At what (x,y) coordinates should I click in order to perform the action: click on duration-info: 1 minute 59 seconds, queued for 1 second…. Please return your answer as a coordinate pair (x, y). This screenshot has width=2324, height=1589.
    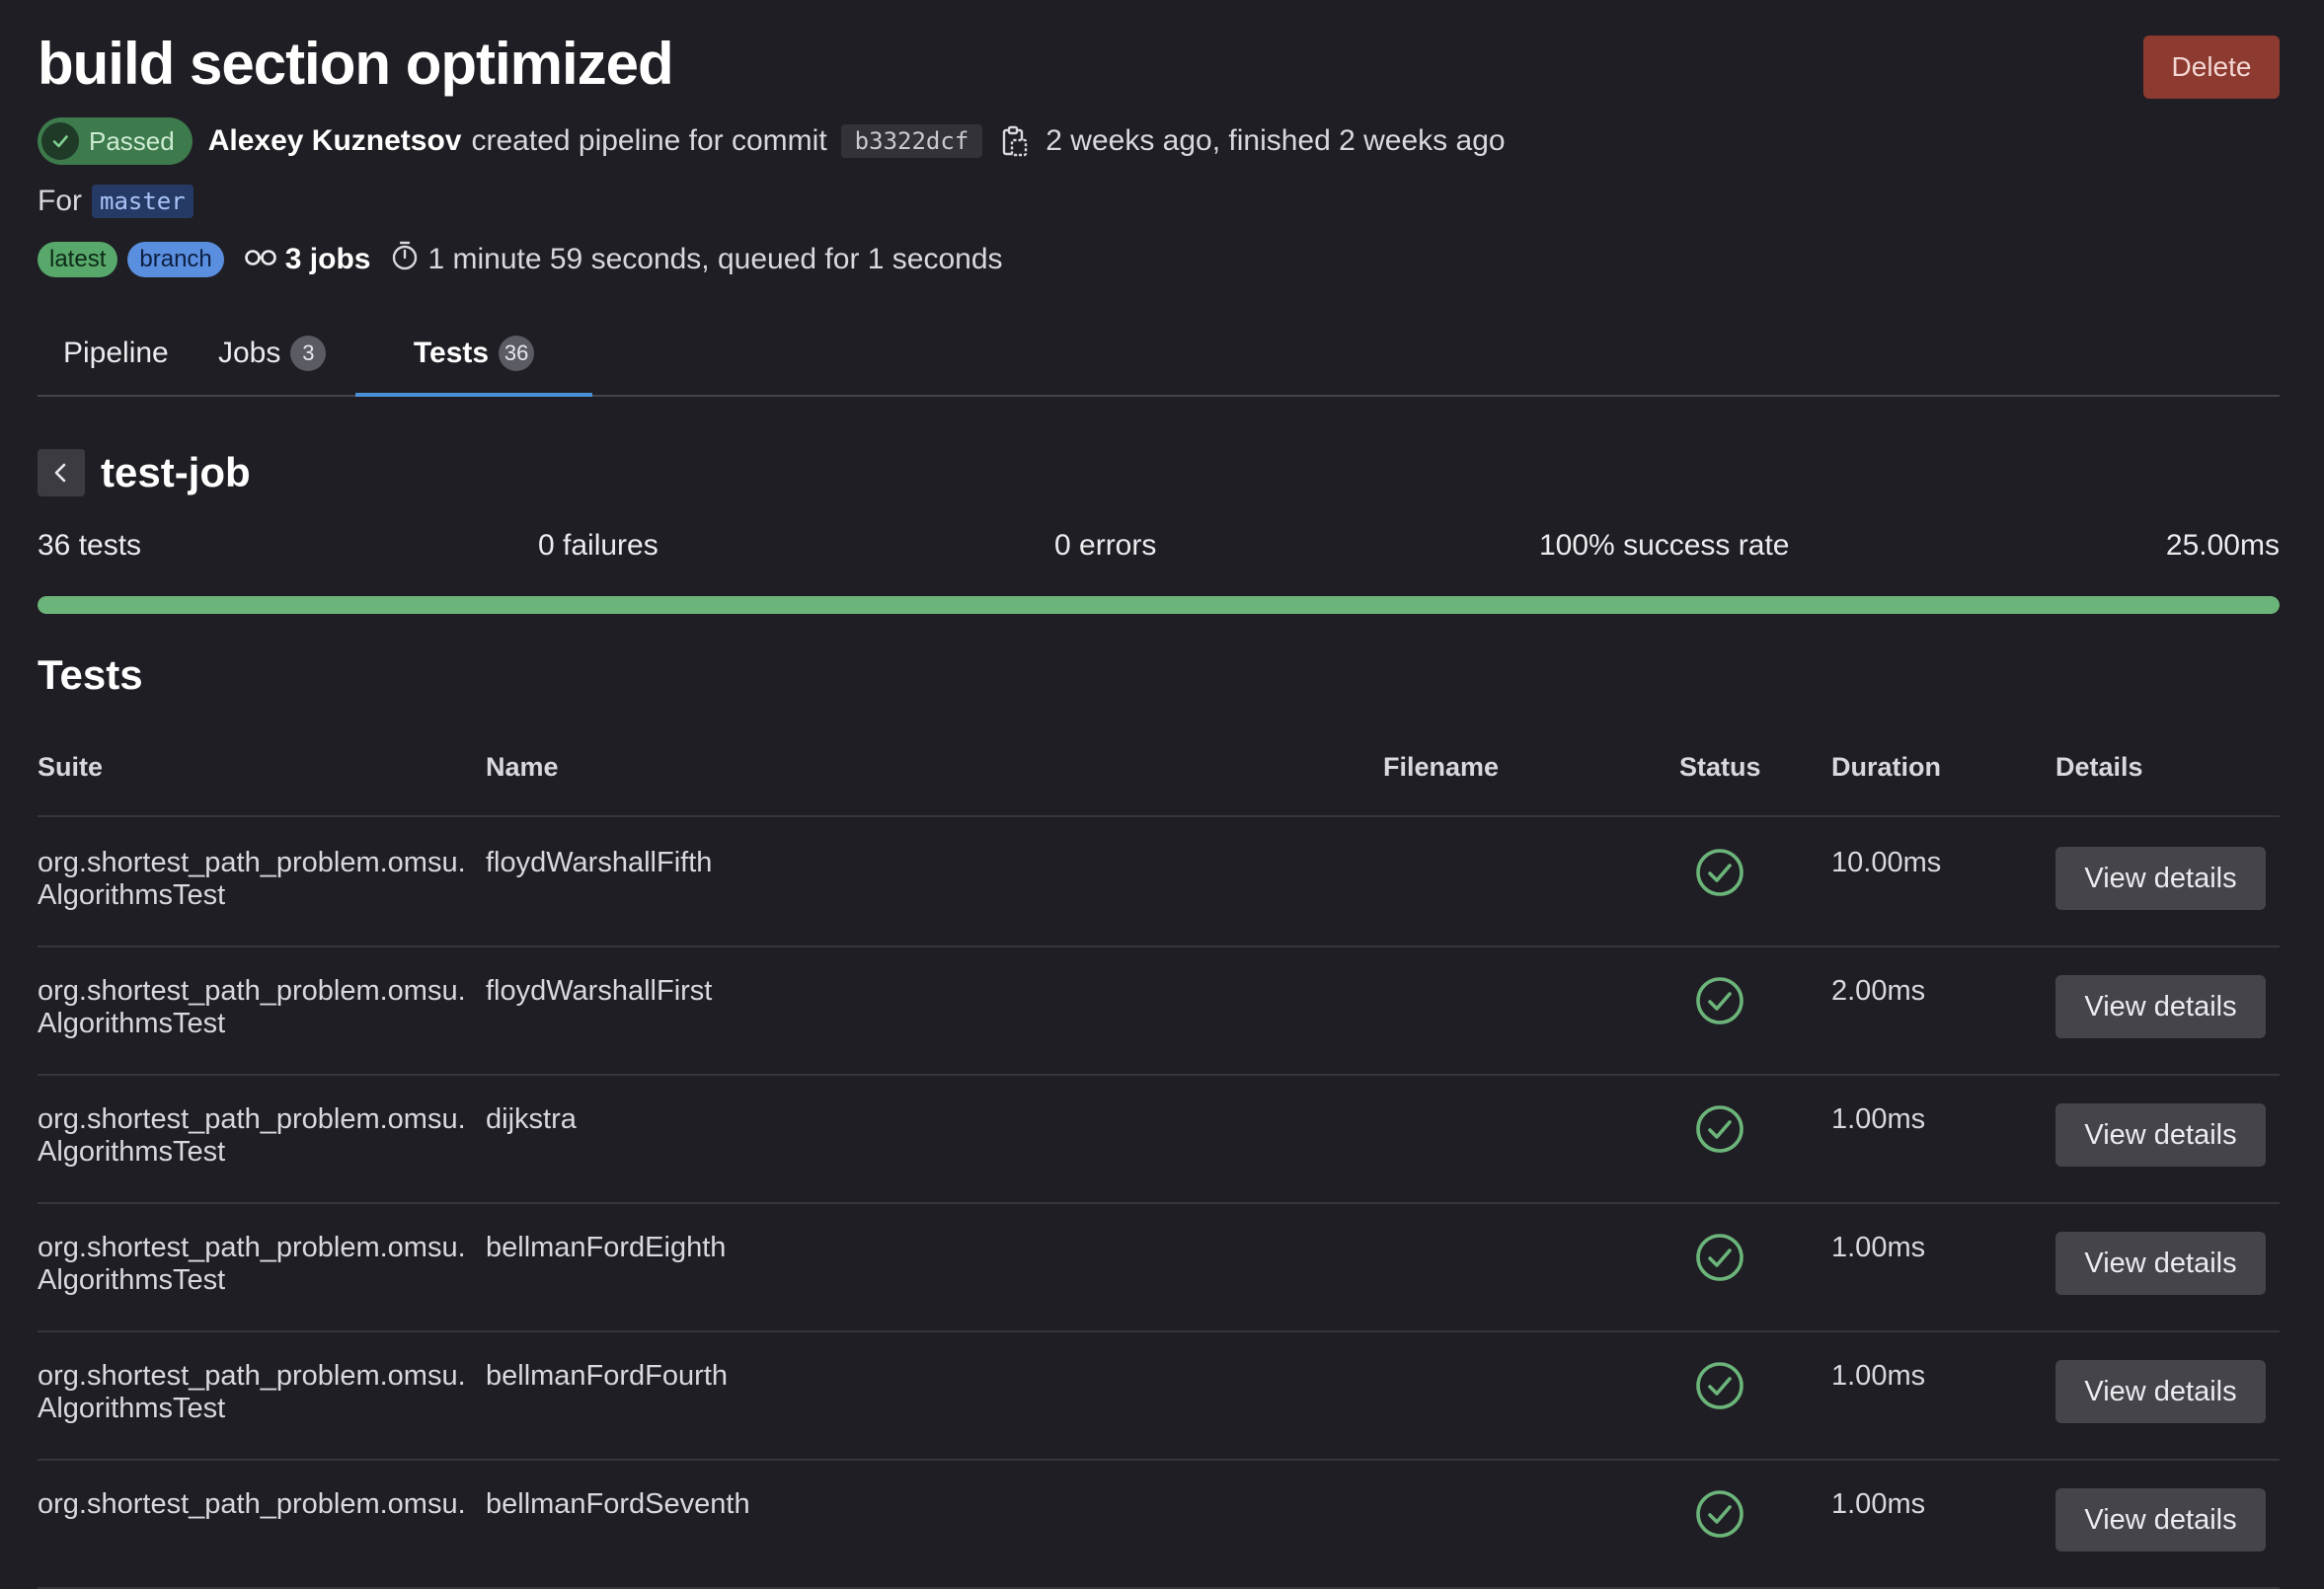
    Looking at the image, I should click on (696, 259).